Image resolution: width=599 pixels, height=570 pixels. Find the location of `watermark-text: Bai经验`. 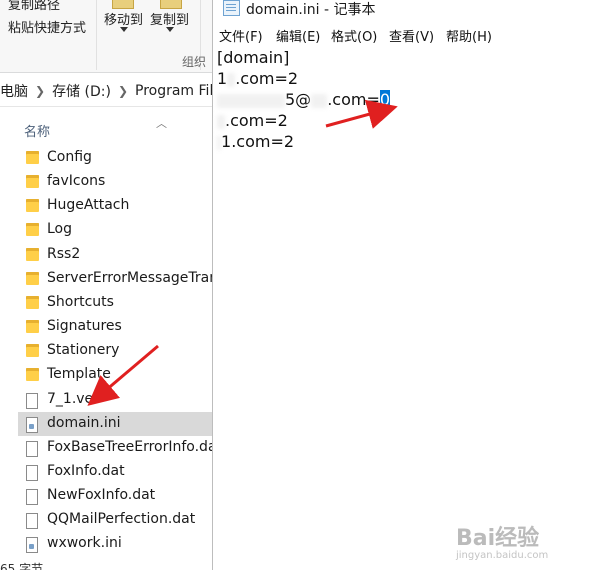

watermark-text: Bai经验 is located at coordinates (498, 538).